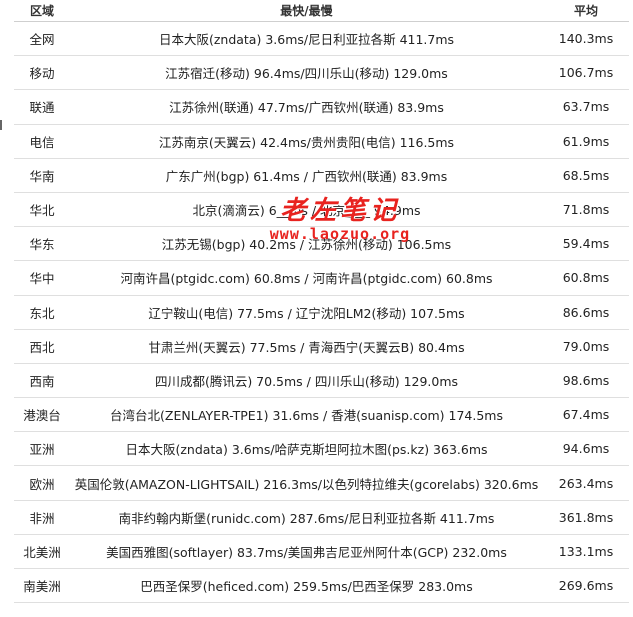 The height and width of the screenshot is (617, 633). What do you see at coordinates (42, 211) in the screenshot?
I see `row-region: 华北` at bounding box center [42, 211].